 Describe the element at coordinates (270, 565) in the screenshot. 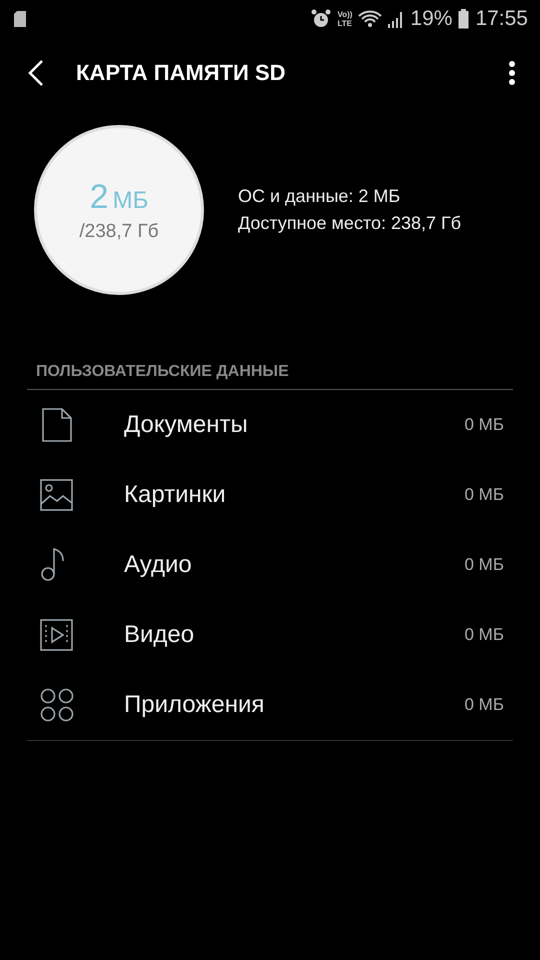

I see `category-row: Аудио 0 МБ` at that location.